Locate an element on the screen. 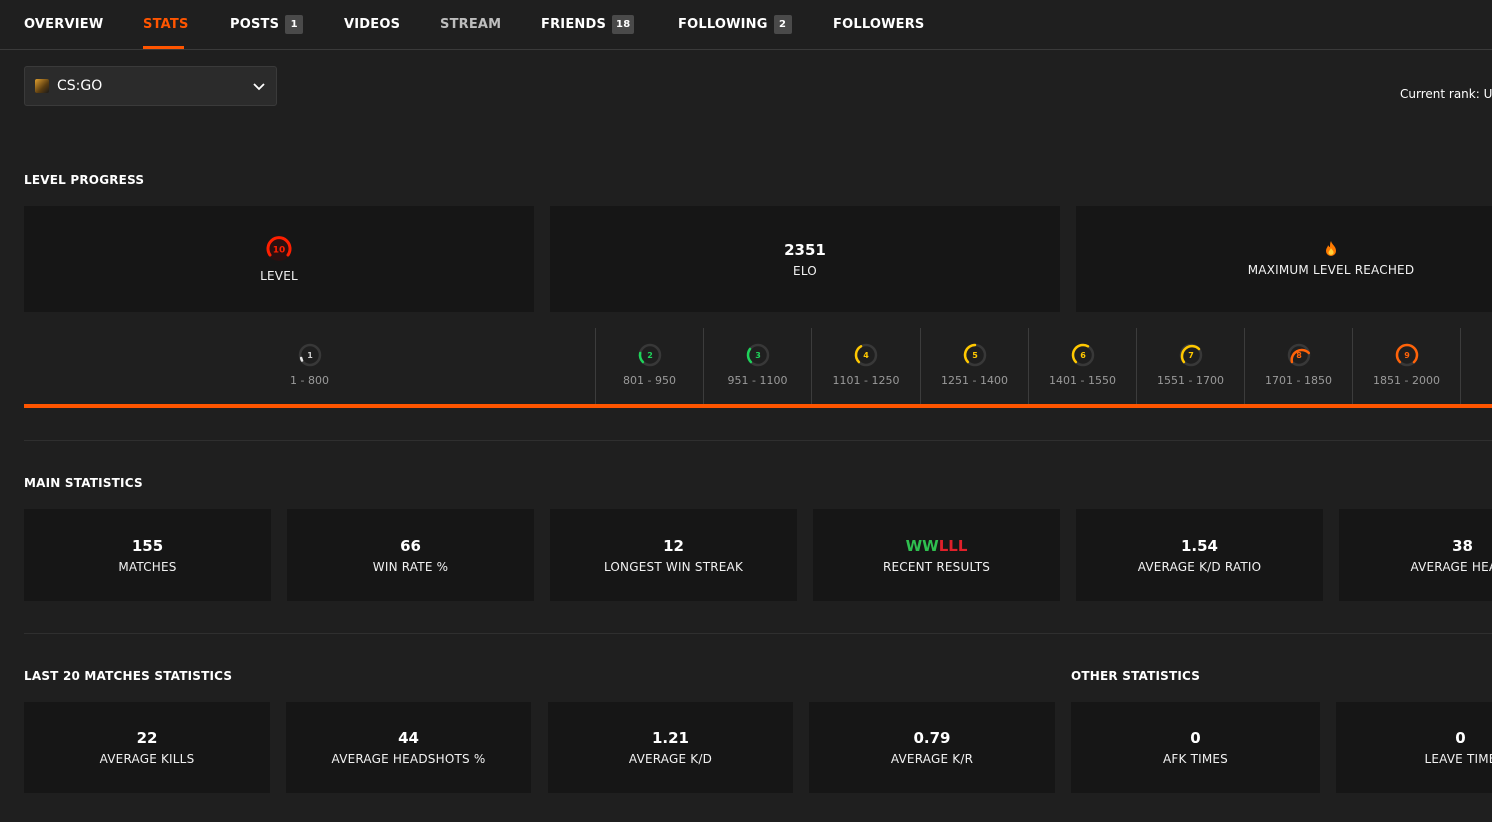 The width and height of the screenshot is (1492, 822). level-step-3: 3 951 - 1100 is located at coordinates (757, 366).